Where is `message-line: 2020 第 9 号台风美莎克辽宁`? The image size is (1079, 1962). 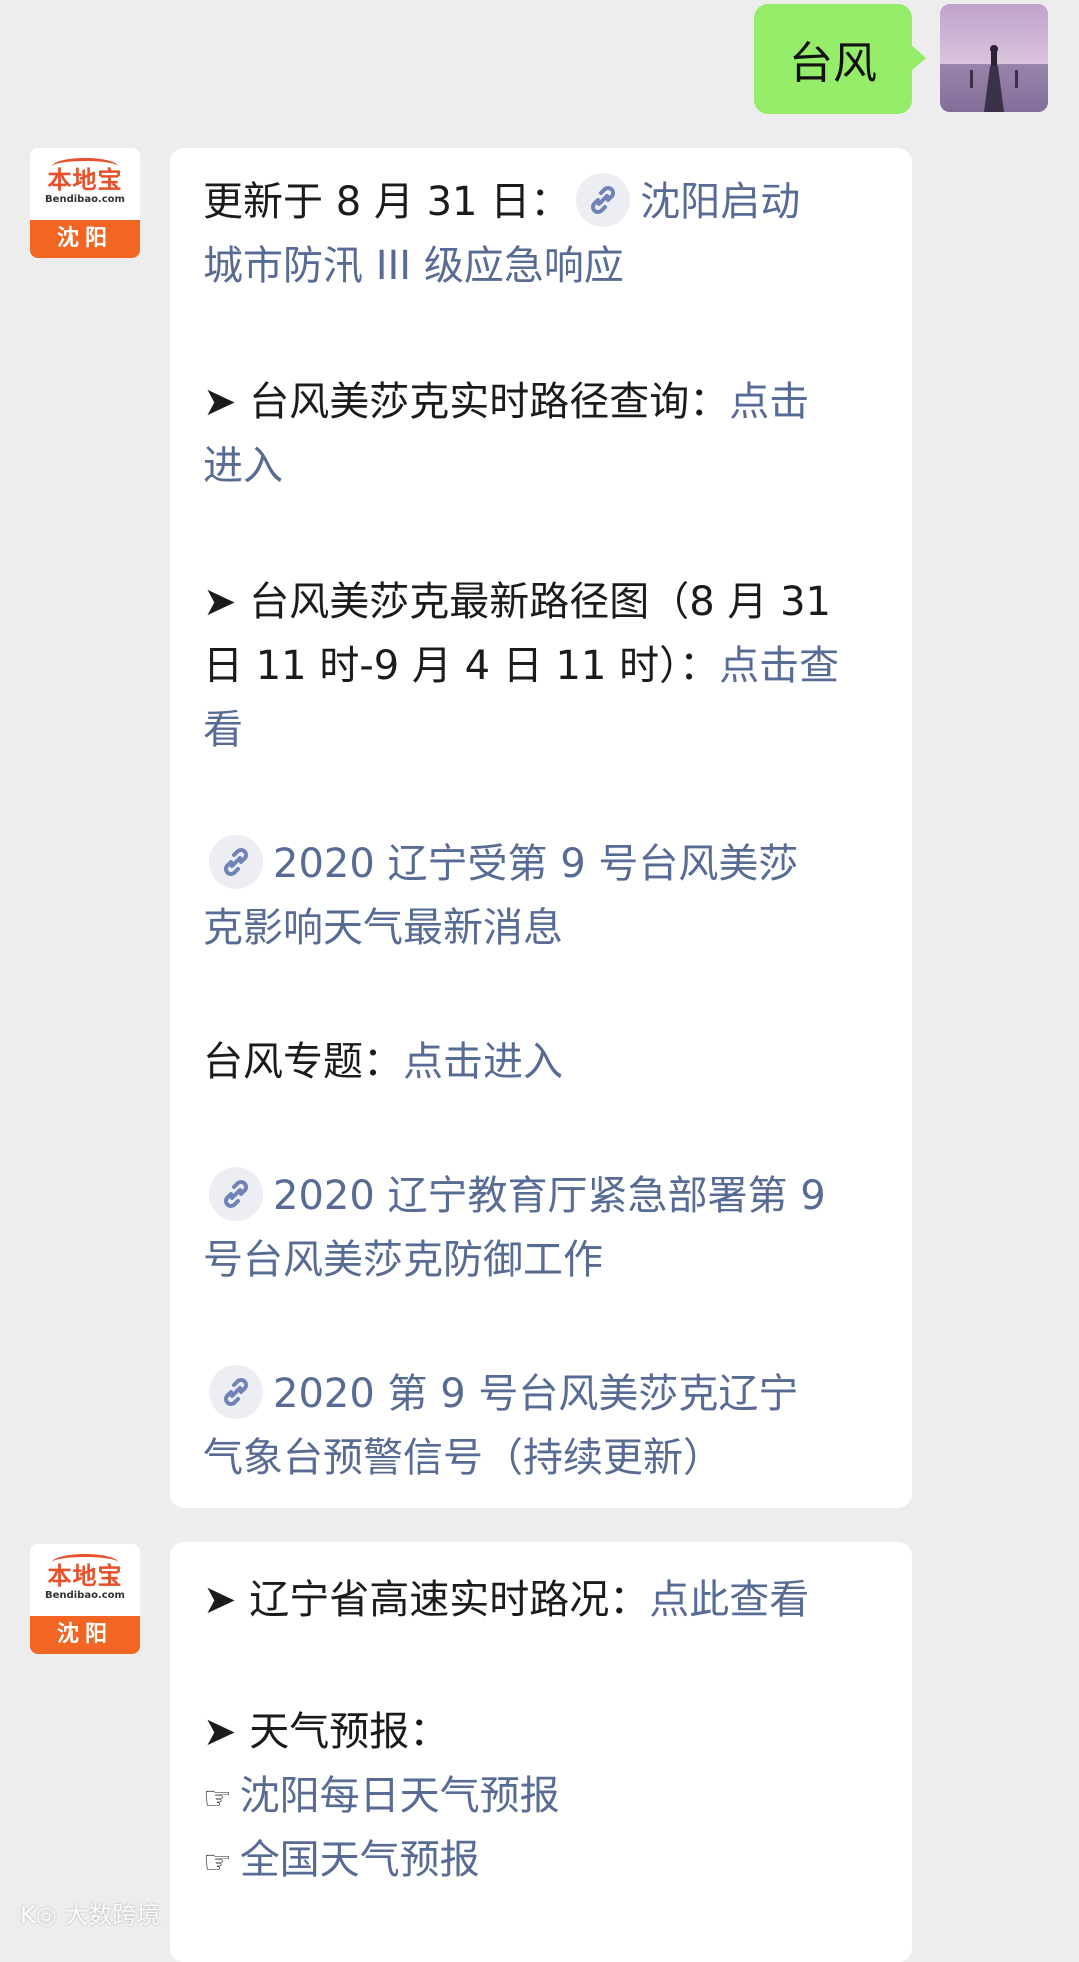
message-line: 2020 第 9 号台风美莎克辽宁 is located at coordinates (500, 1394).